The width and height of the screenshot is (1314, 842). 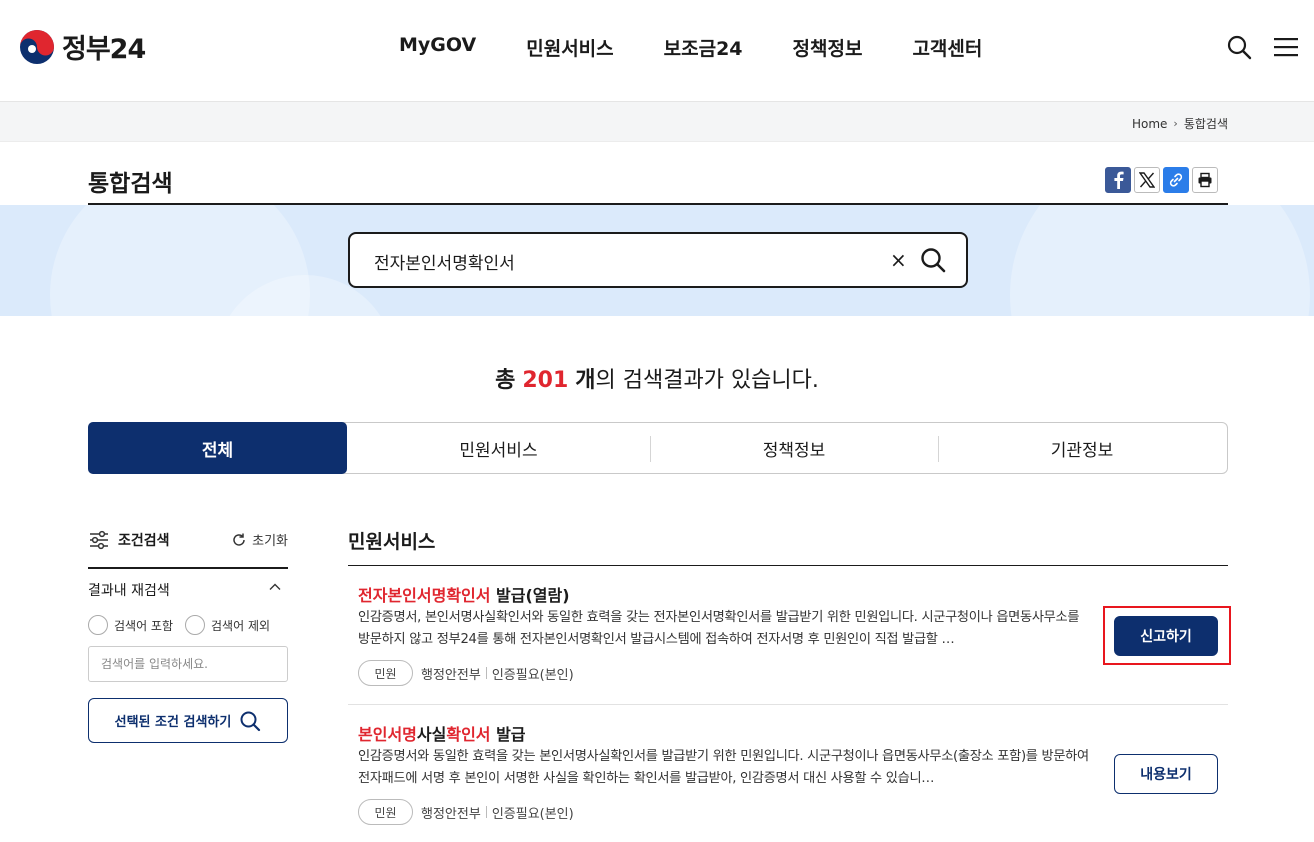 What do you see at coordinates (217, 448) in the screenshot?
I see `tab-all: 전체` at bounding box center [217, 448].